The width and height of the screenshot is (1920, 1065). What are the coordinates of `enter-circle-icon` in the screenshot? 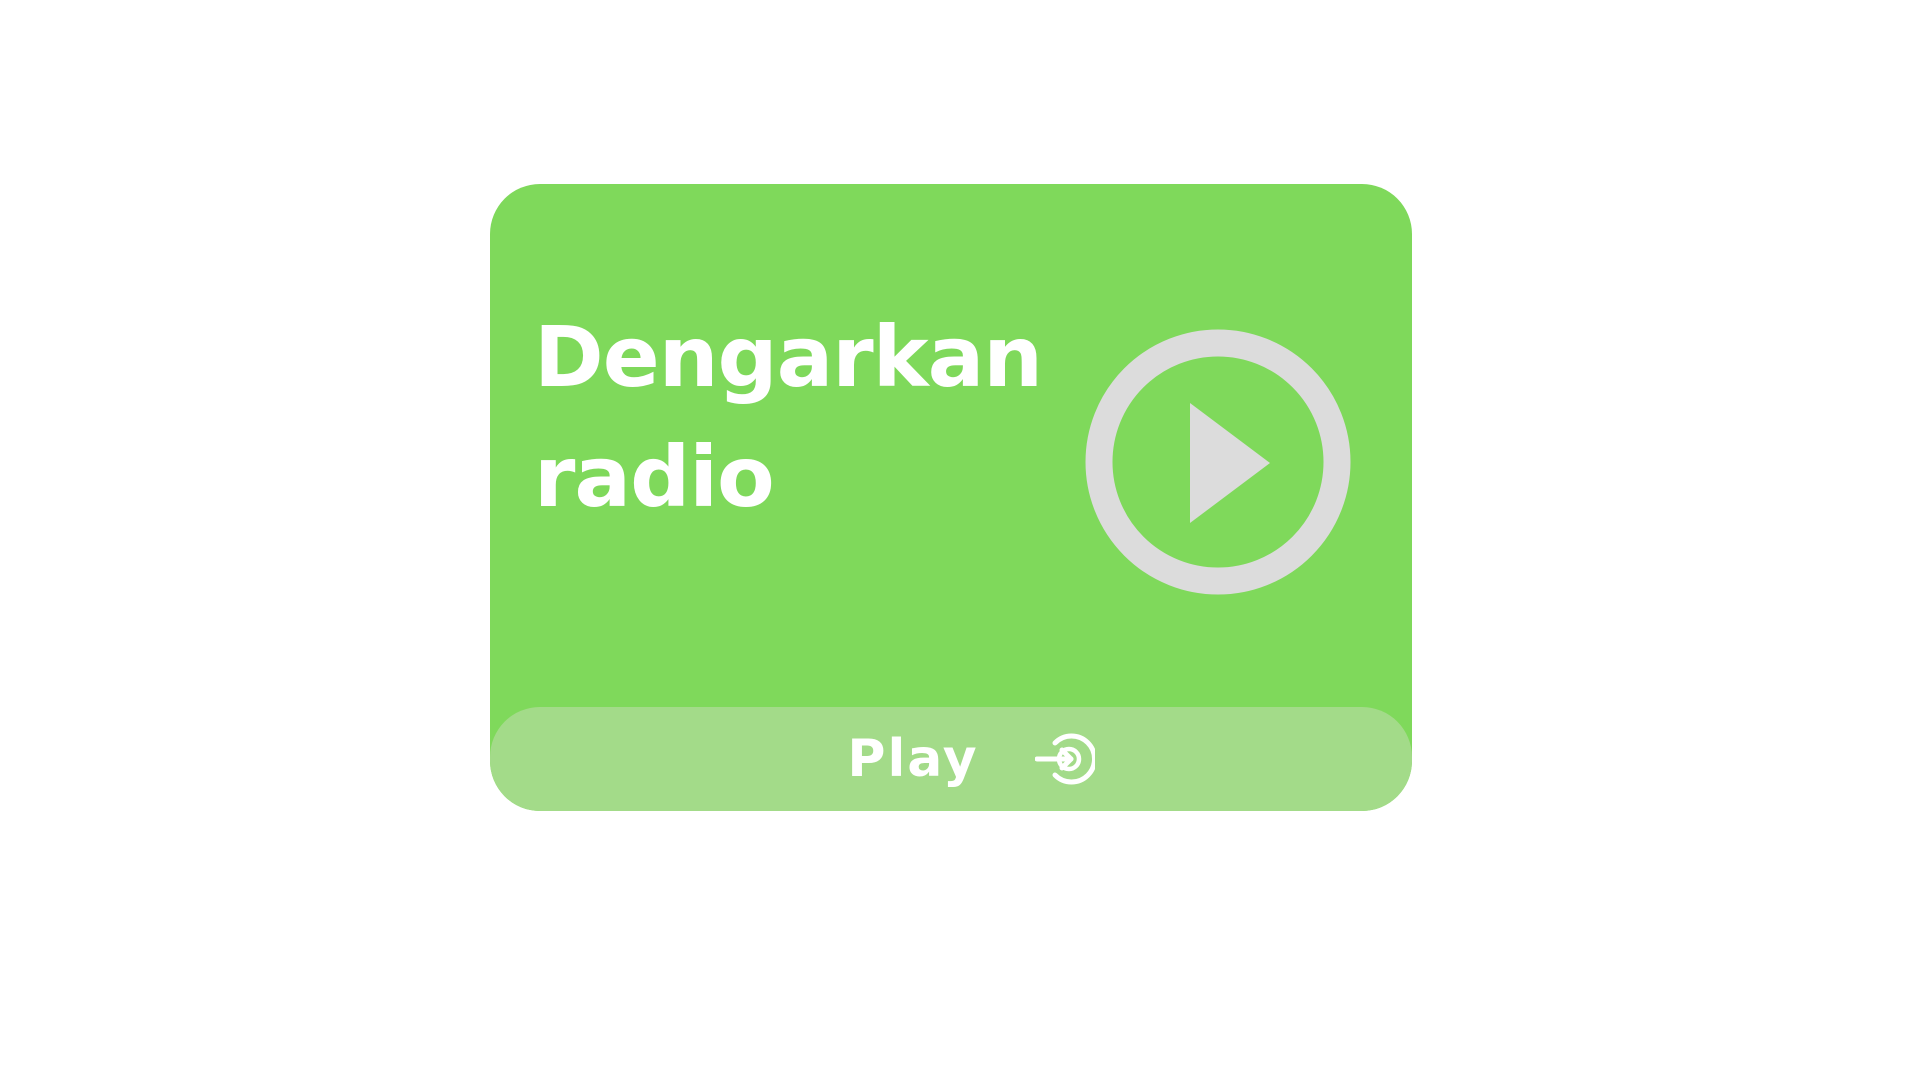 It's located at (1064, 759).